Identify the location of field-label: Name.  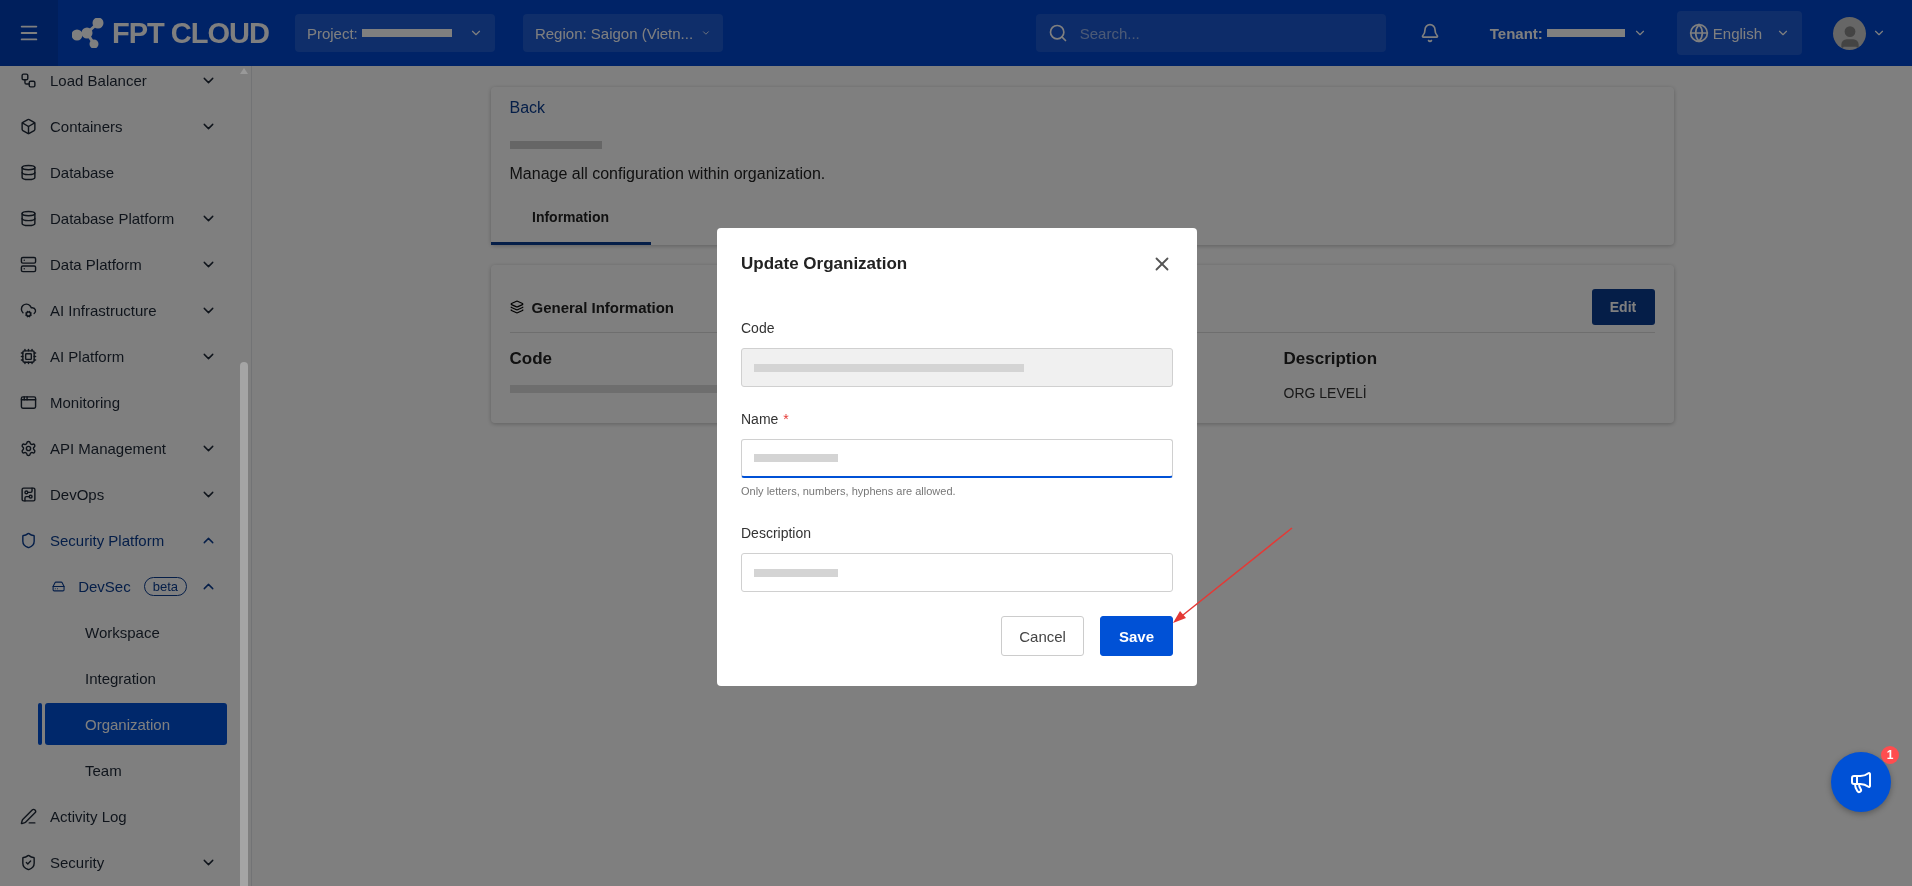
(760, 419).